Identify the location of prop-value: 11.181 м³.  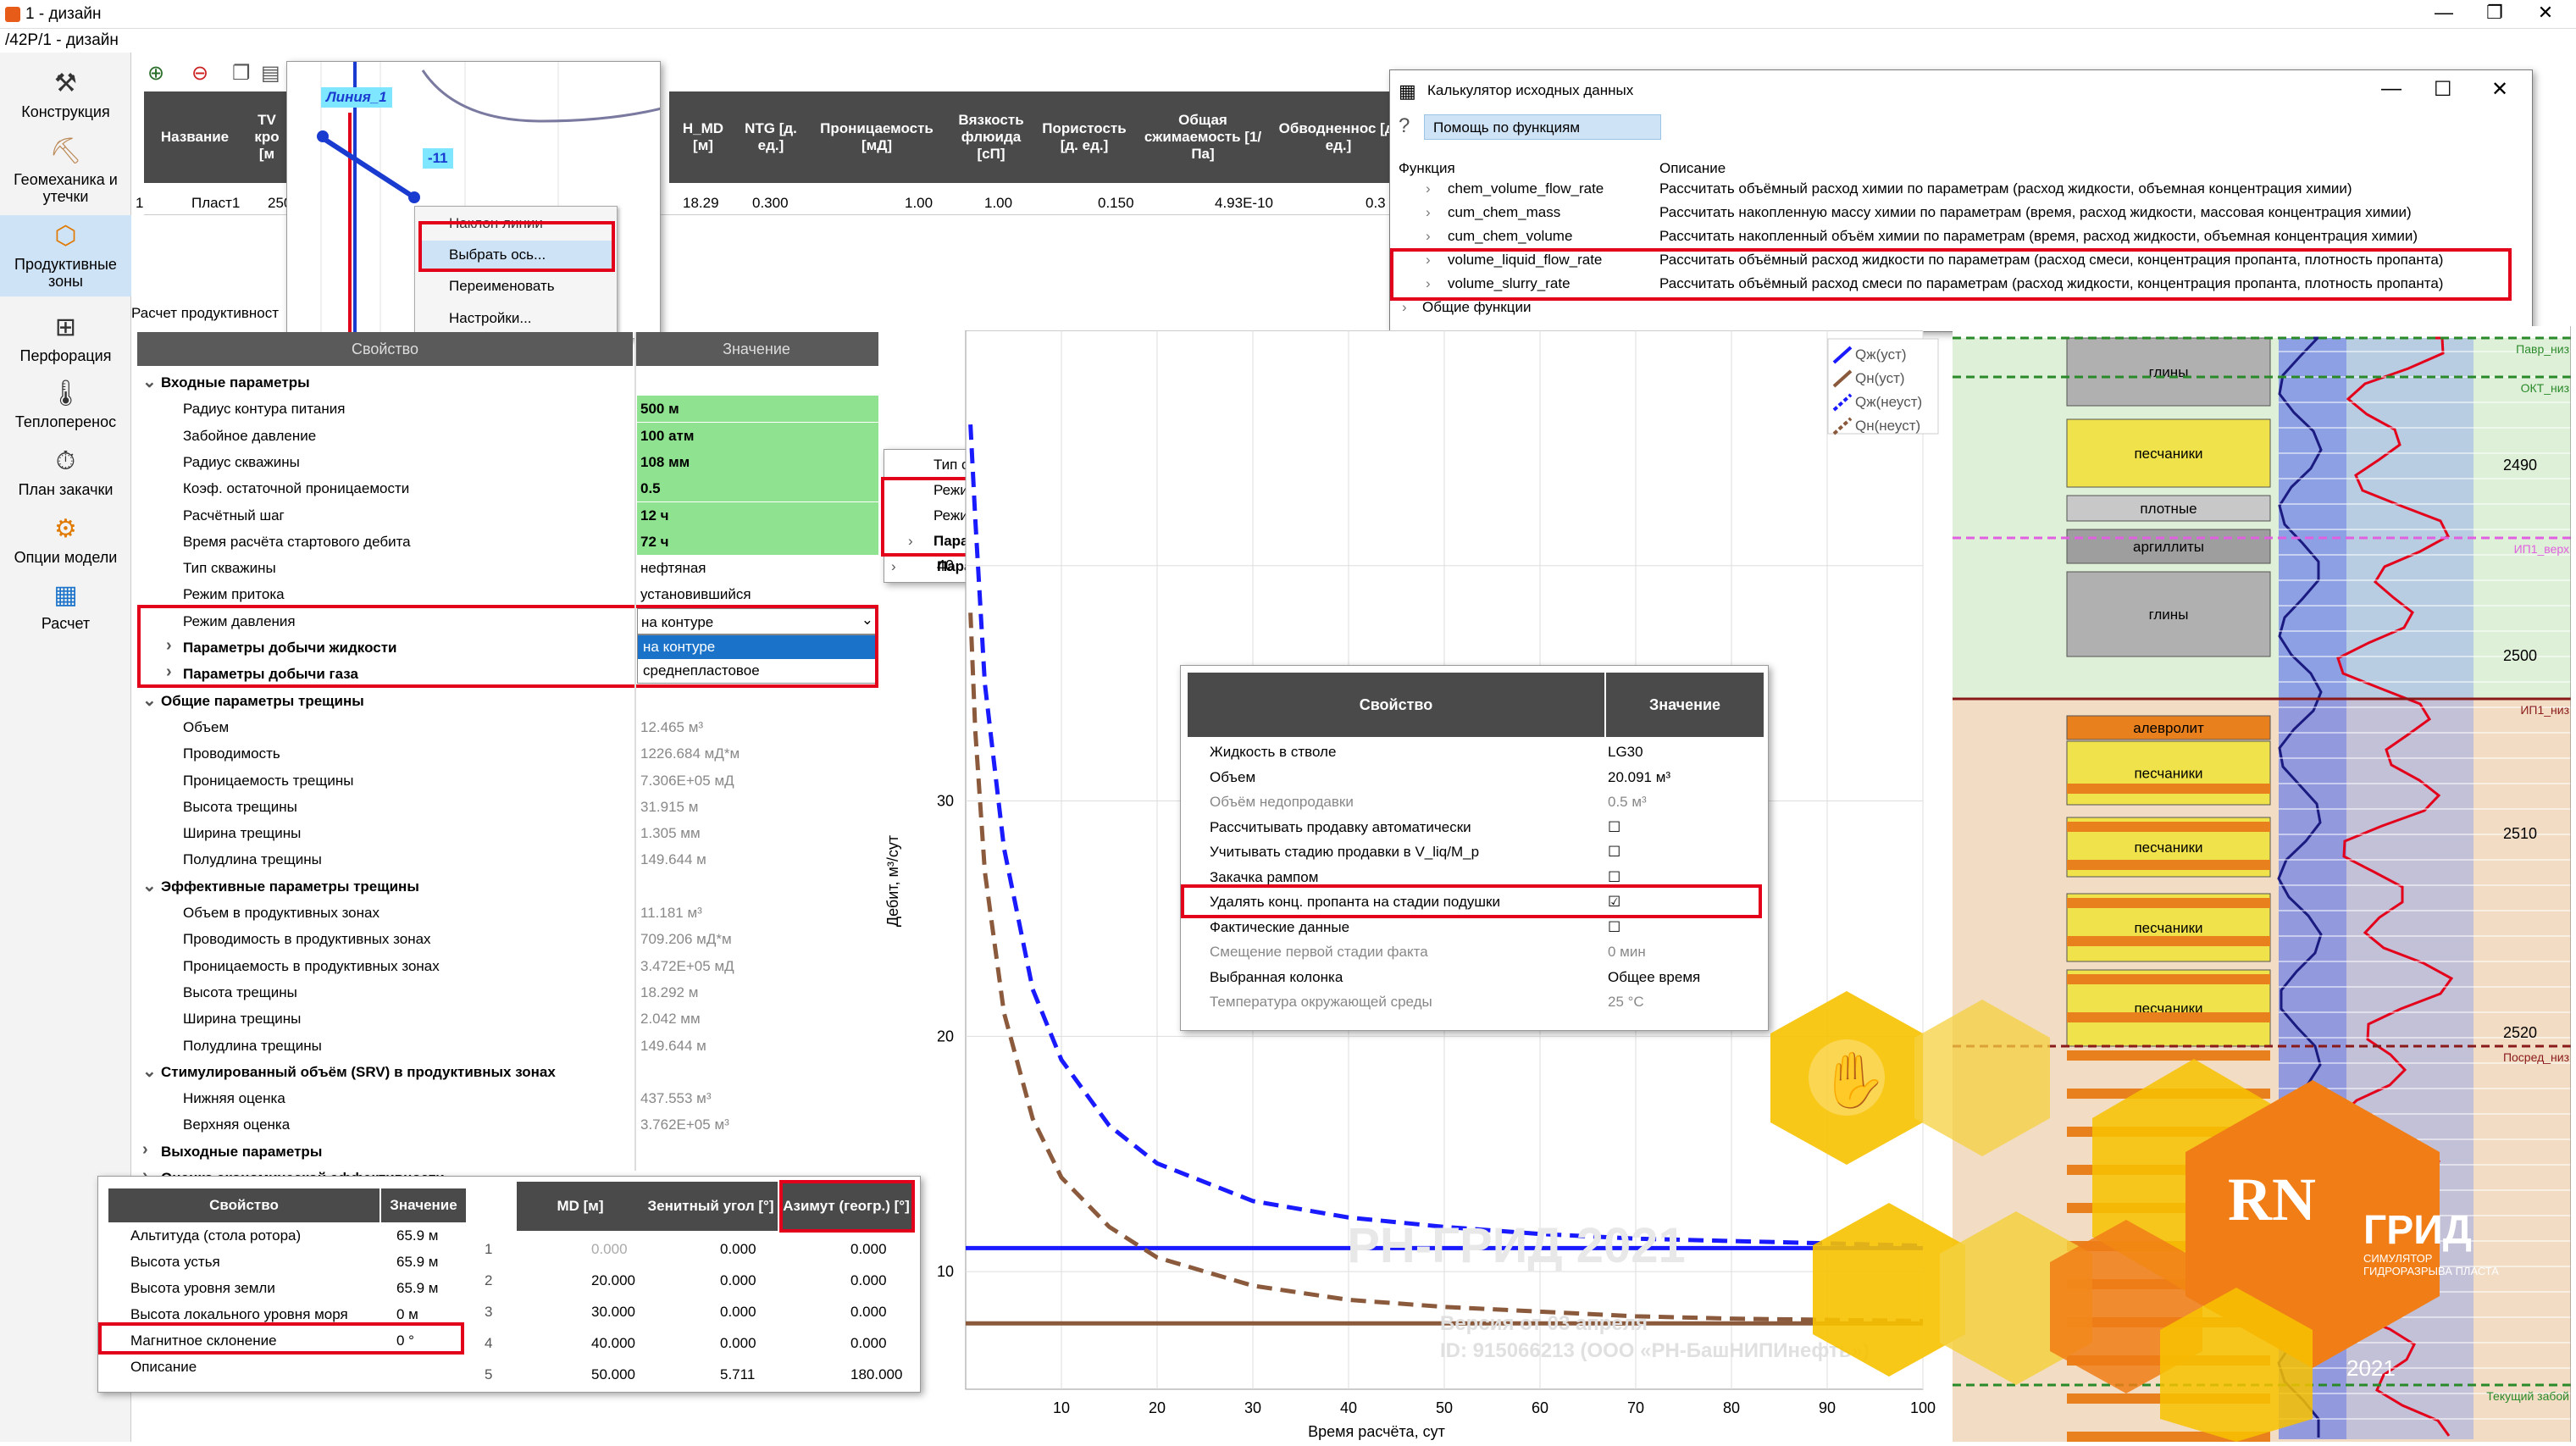
(757, 913).